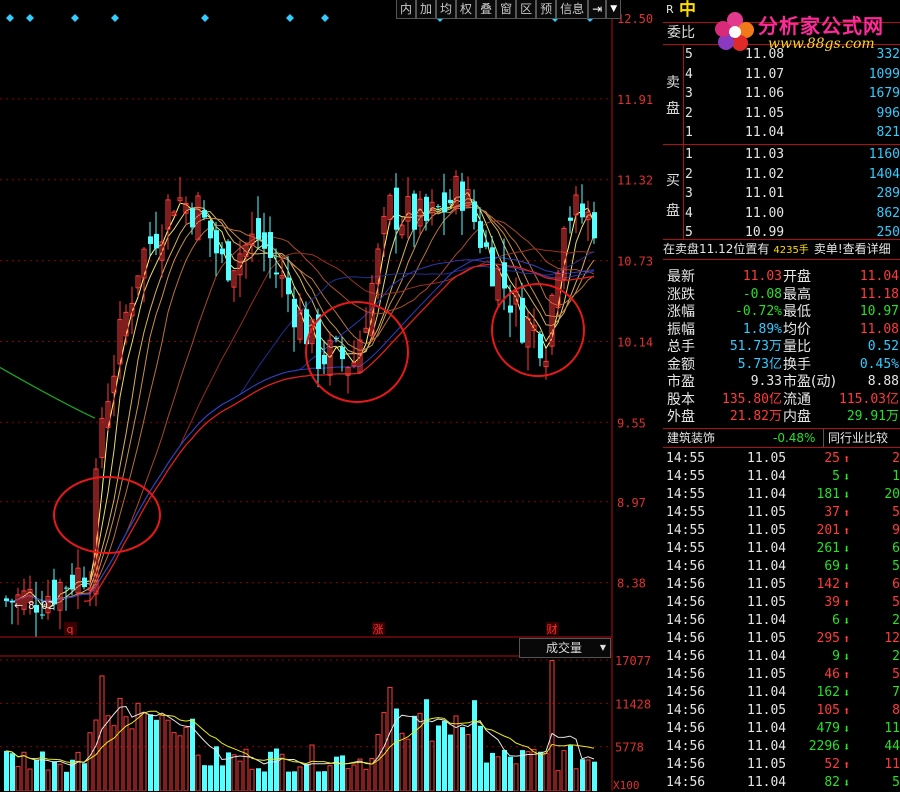  I want to click on toolbar-btn-die: 叠, so click(486, 9).